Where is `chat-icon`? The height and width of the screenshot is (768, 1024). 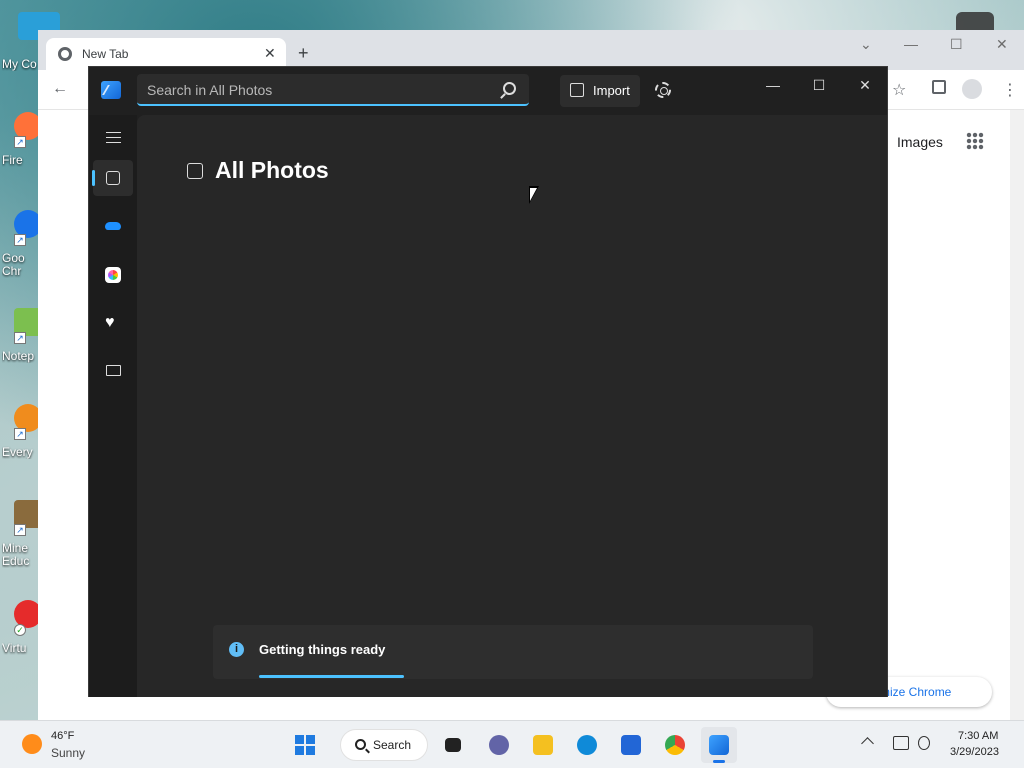 chat-icon is located at coordinates (499, 745).